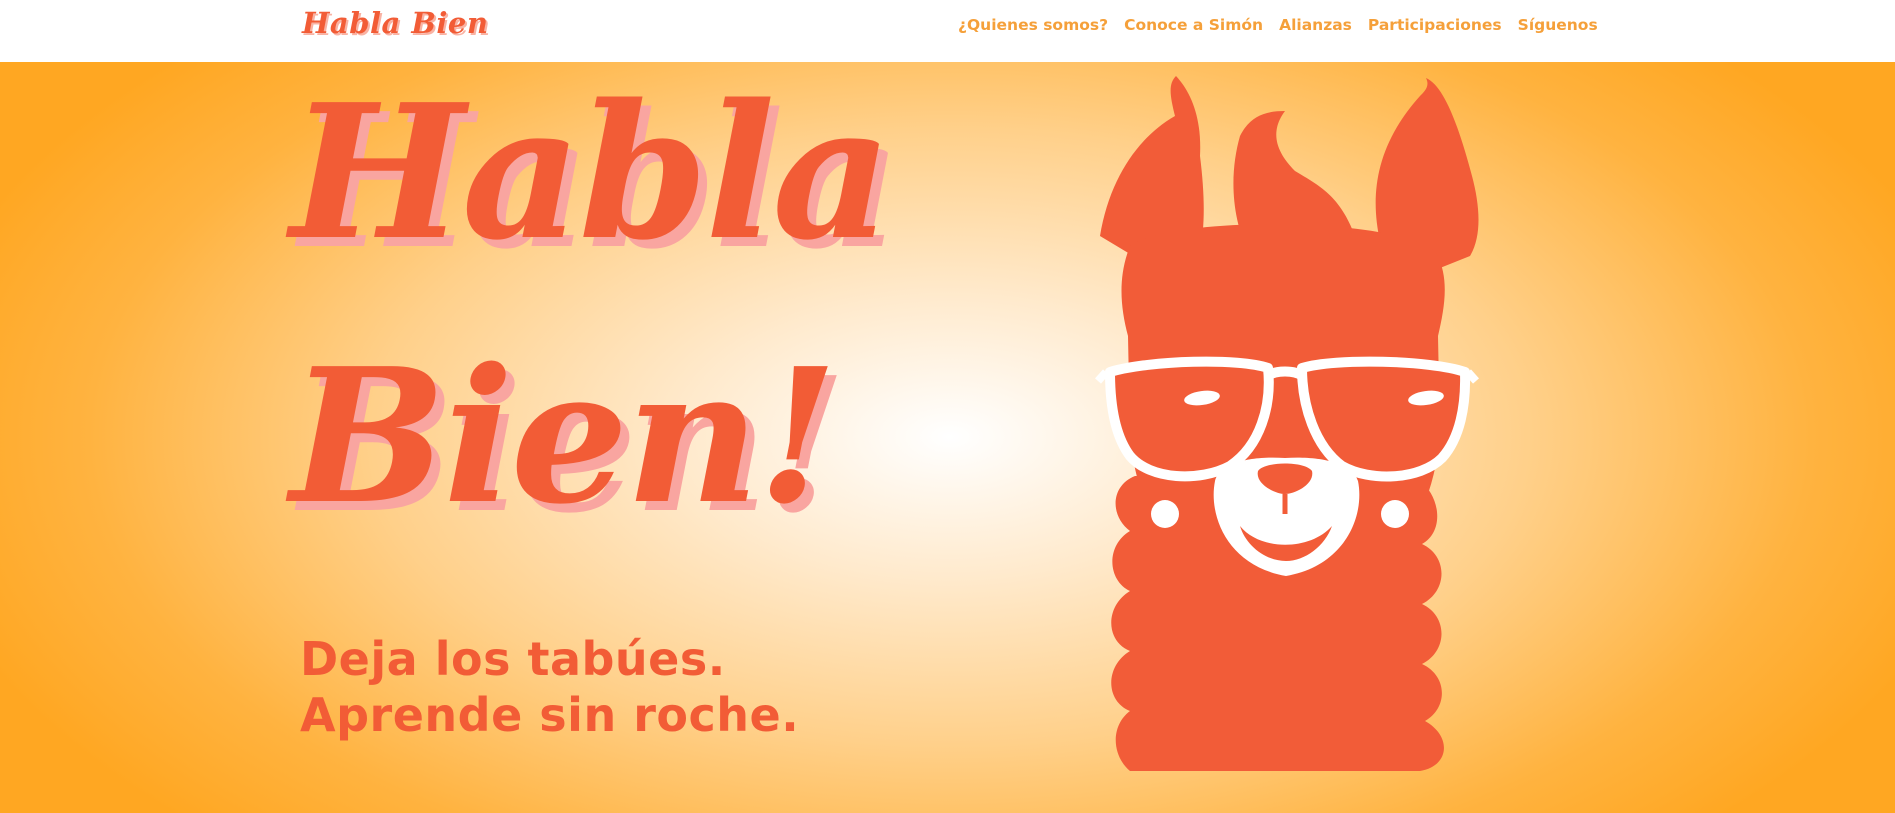  I want to click on hero-tagline-line-1: Deja los tabúes., so click(513, 659).